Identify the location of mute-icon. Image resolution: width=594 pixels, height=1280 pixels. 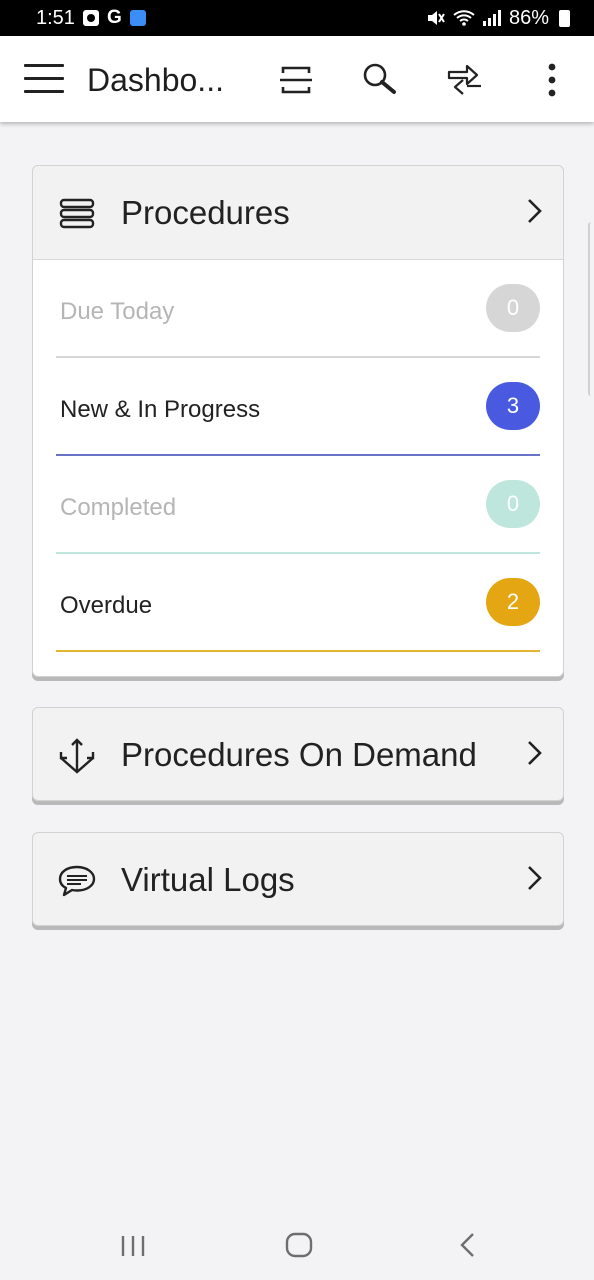
(436, 18).